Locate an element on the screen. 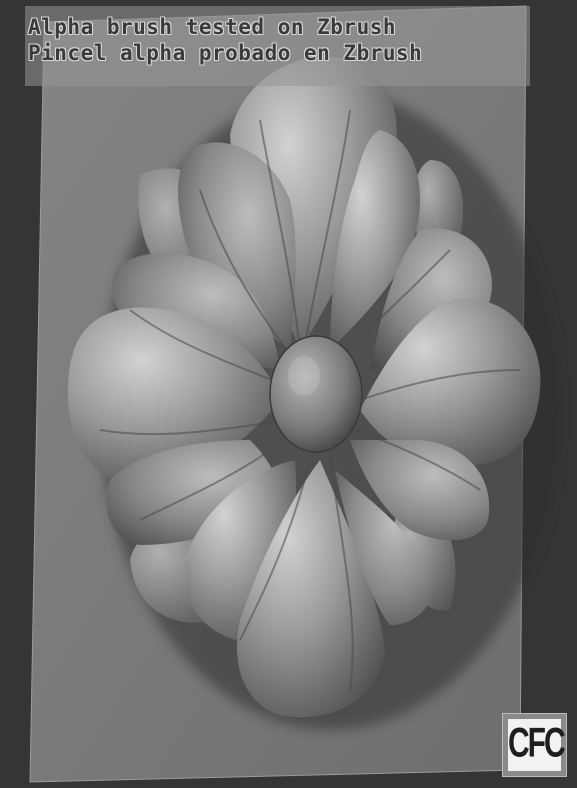 The image size is (577, 788). logo-background: CFC is located at coordinates (537, 745).